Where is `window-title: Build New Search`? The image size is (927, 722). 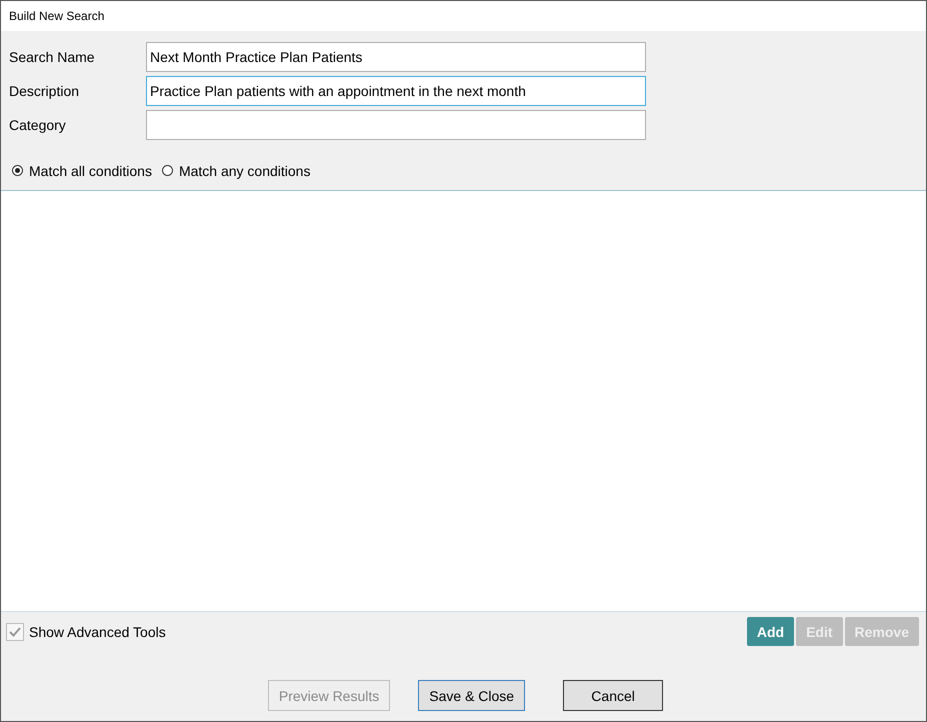
window-title: Build New Search is located at coordinates (463, 16).